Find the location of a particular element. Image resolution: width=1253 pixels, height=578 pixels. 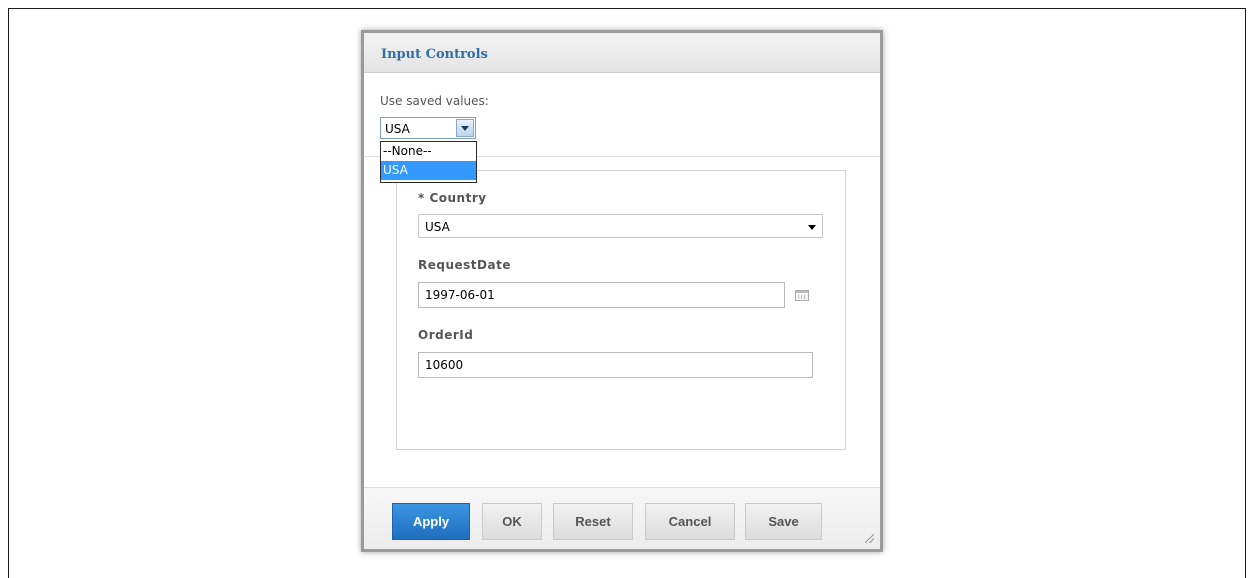

resize-grip-icon is located at coordinates (869, 538).